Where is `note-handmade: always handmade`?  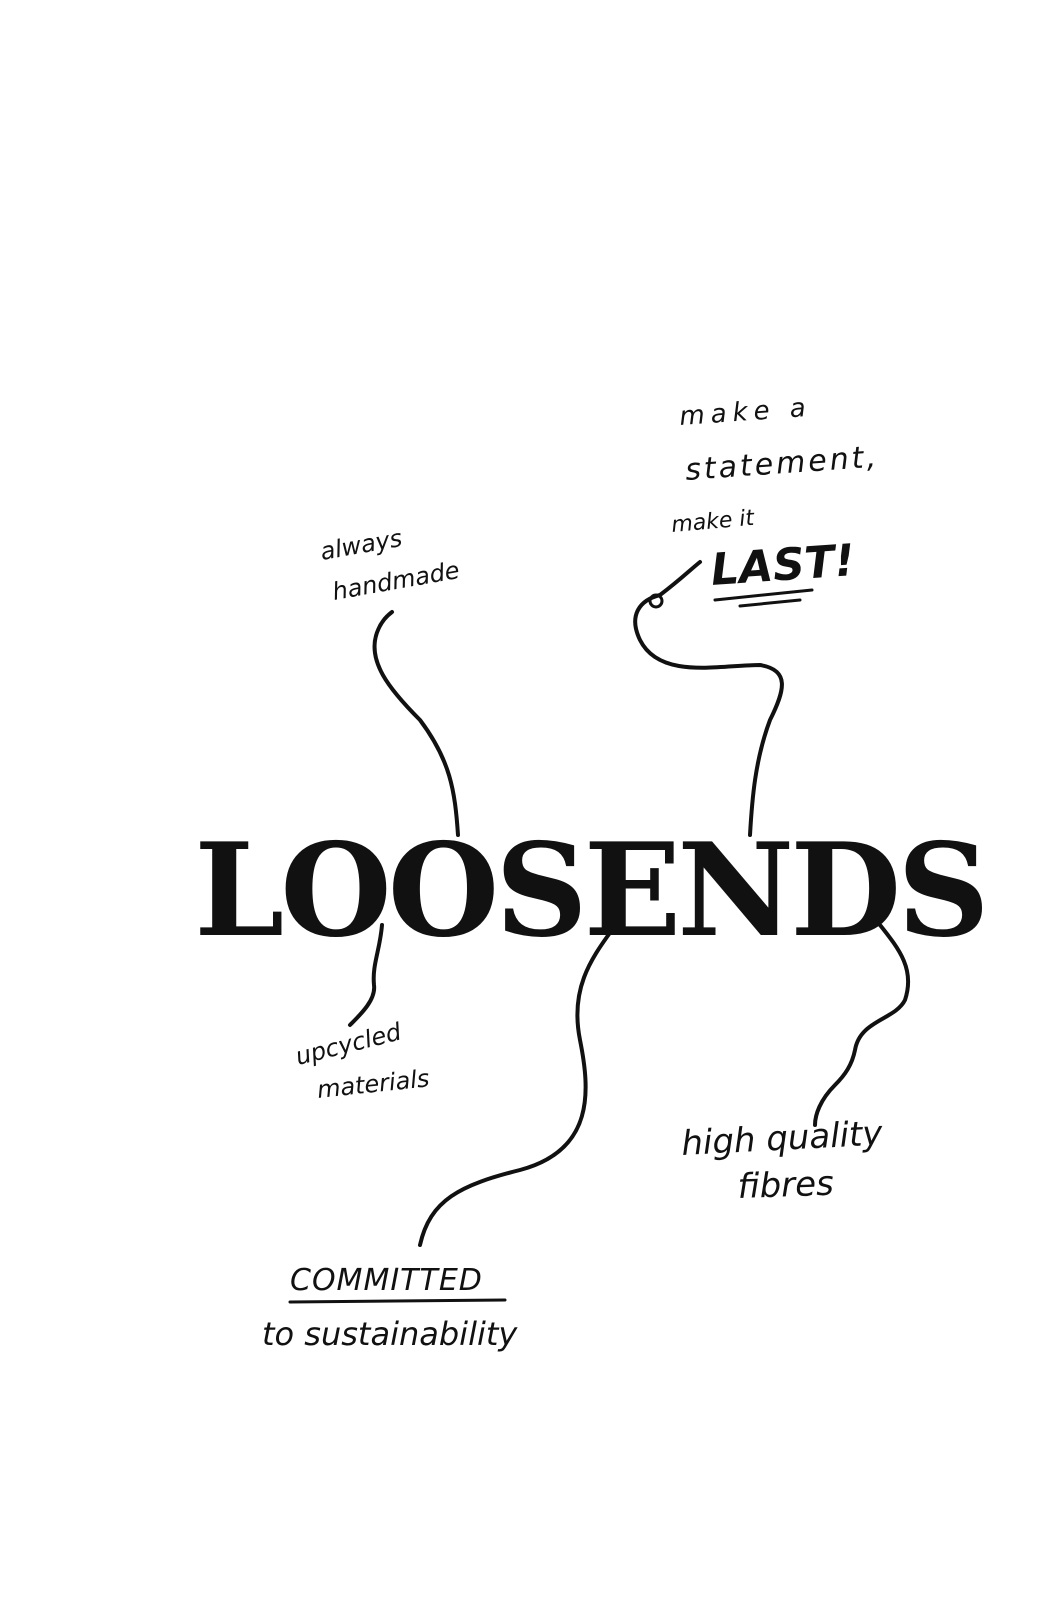 note-handmade: always handmade is located at coordinates (389, 565).